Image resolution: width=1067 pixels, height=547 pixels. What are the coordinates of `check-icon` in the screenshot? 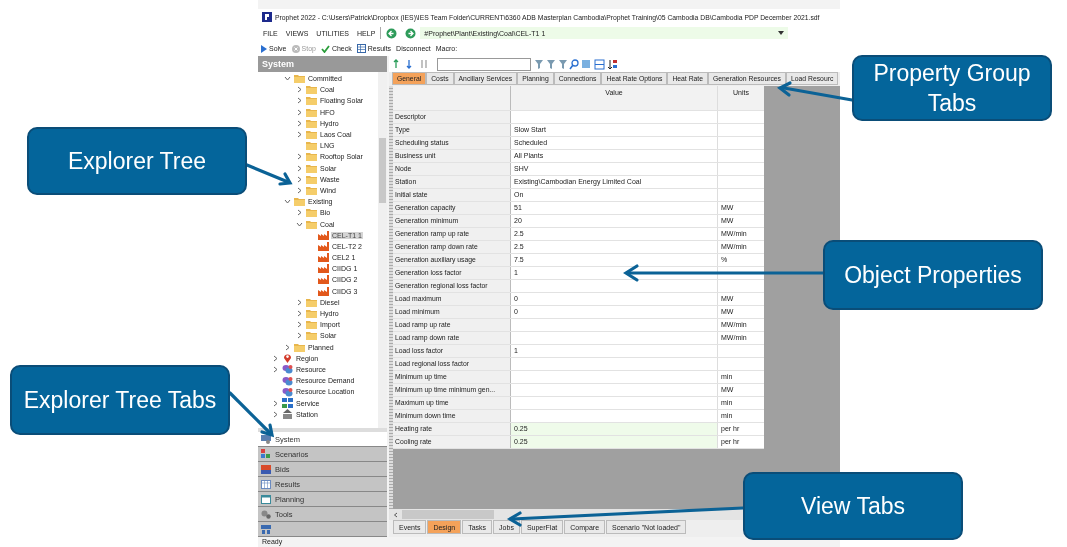 It's located at (325, 48).